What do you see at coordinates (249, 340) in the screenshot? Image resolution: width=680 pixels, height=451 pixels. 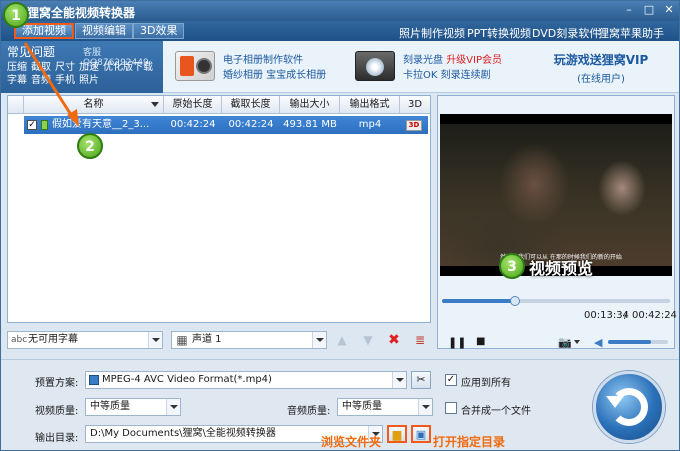 I see `audio-track-select: ▦ 声道 1` at bounding box center [249, 340].